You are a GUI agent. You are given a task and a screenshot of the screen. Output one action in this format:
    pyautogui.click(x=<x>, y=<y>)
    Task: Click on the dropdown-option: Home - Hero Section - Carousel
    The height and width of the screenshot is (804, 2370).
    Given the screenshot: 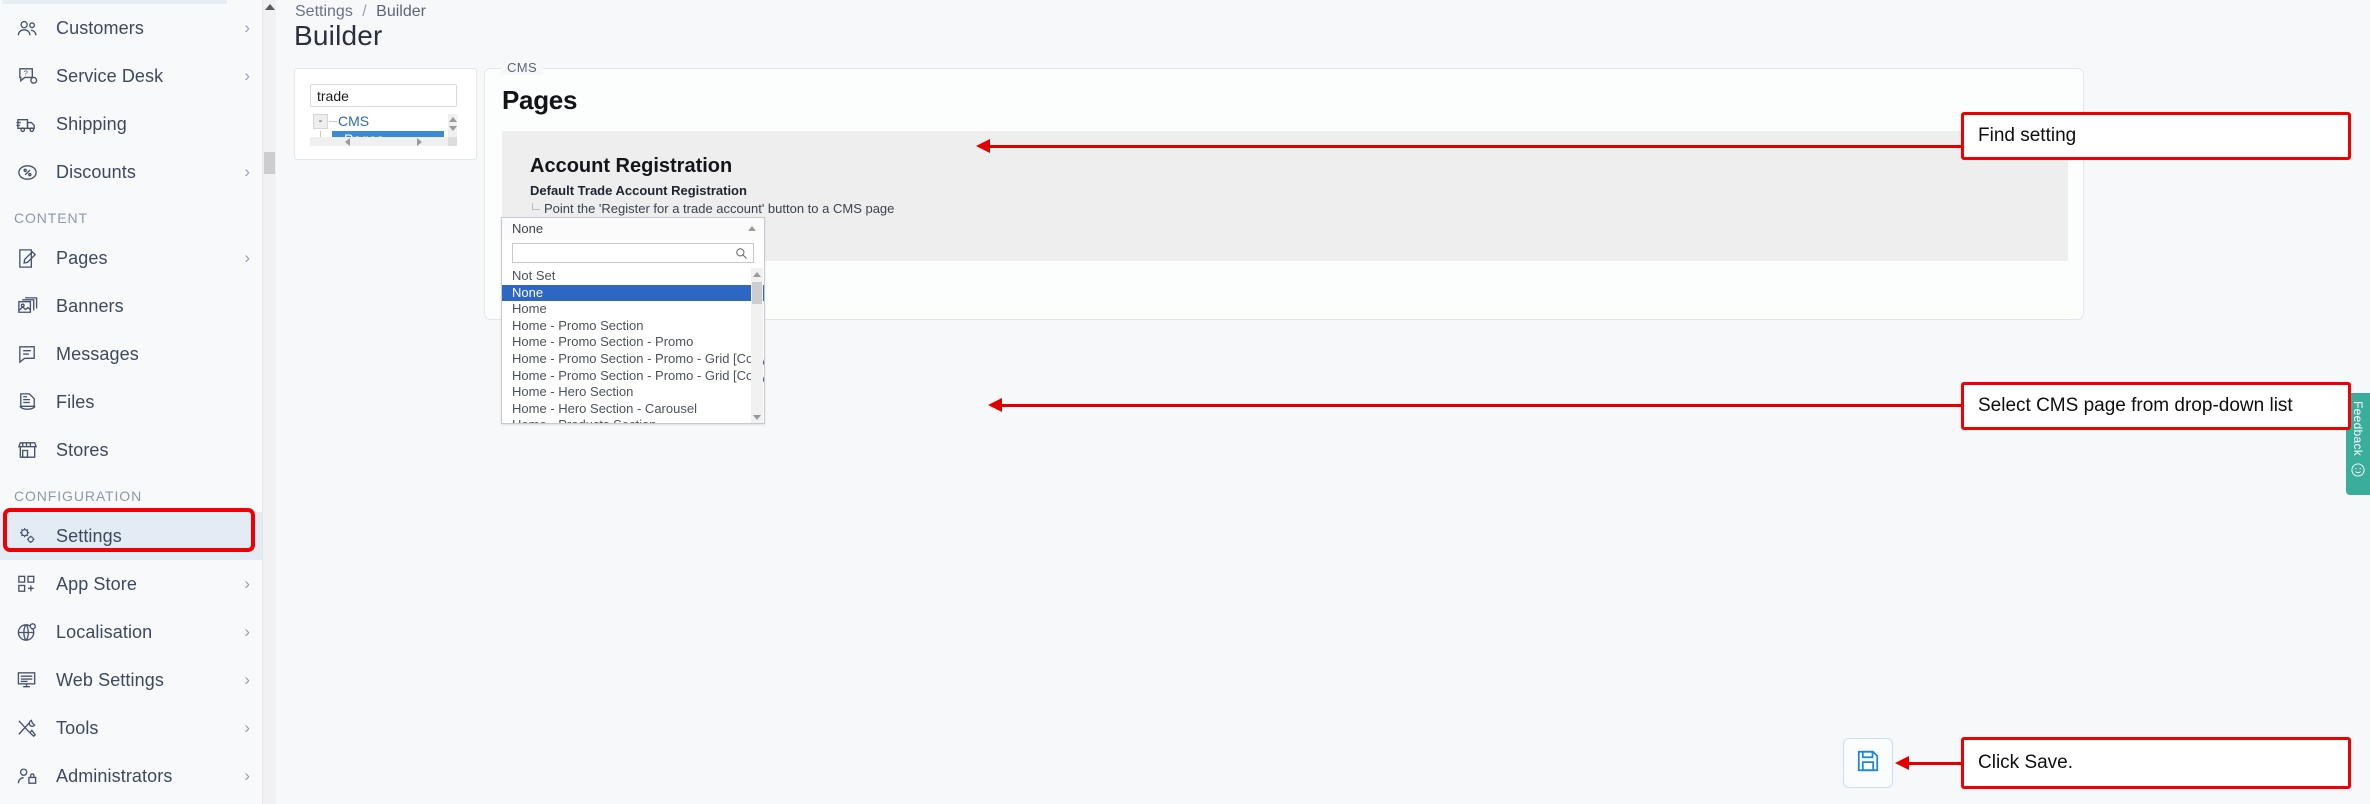 What is the action you would take?
    pyautogui.click(x=633, y=409)
    